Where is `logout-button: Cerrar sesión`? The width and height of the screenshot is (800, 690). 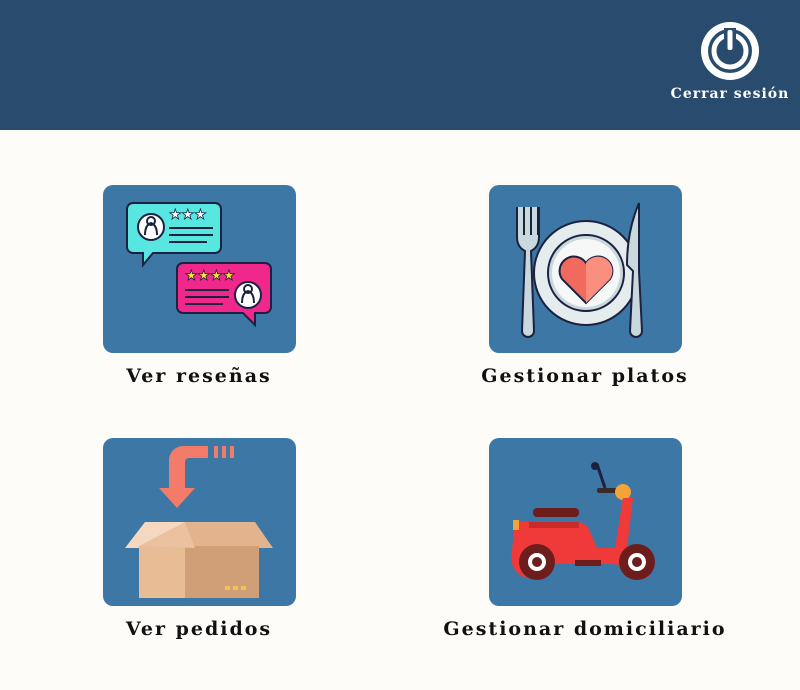
logout-button: Cerrar sesión is located at coordinates (730, 65).